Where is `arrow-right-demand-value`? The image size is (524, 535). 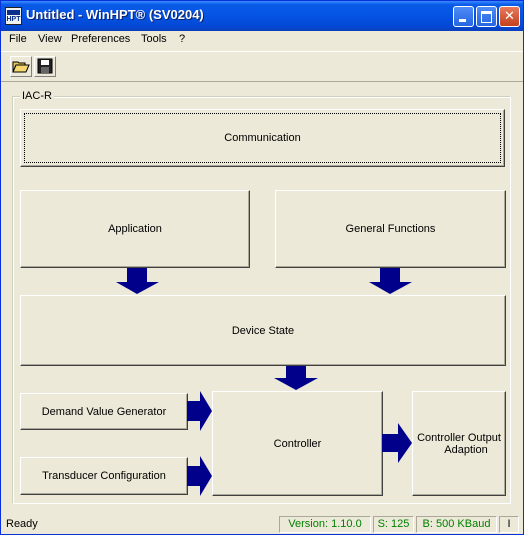 arrow-right-demand-value is located at coordinates (199, 411).